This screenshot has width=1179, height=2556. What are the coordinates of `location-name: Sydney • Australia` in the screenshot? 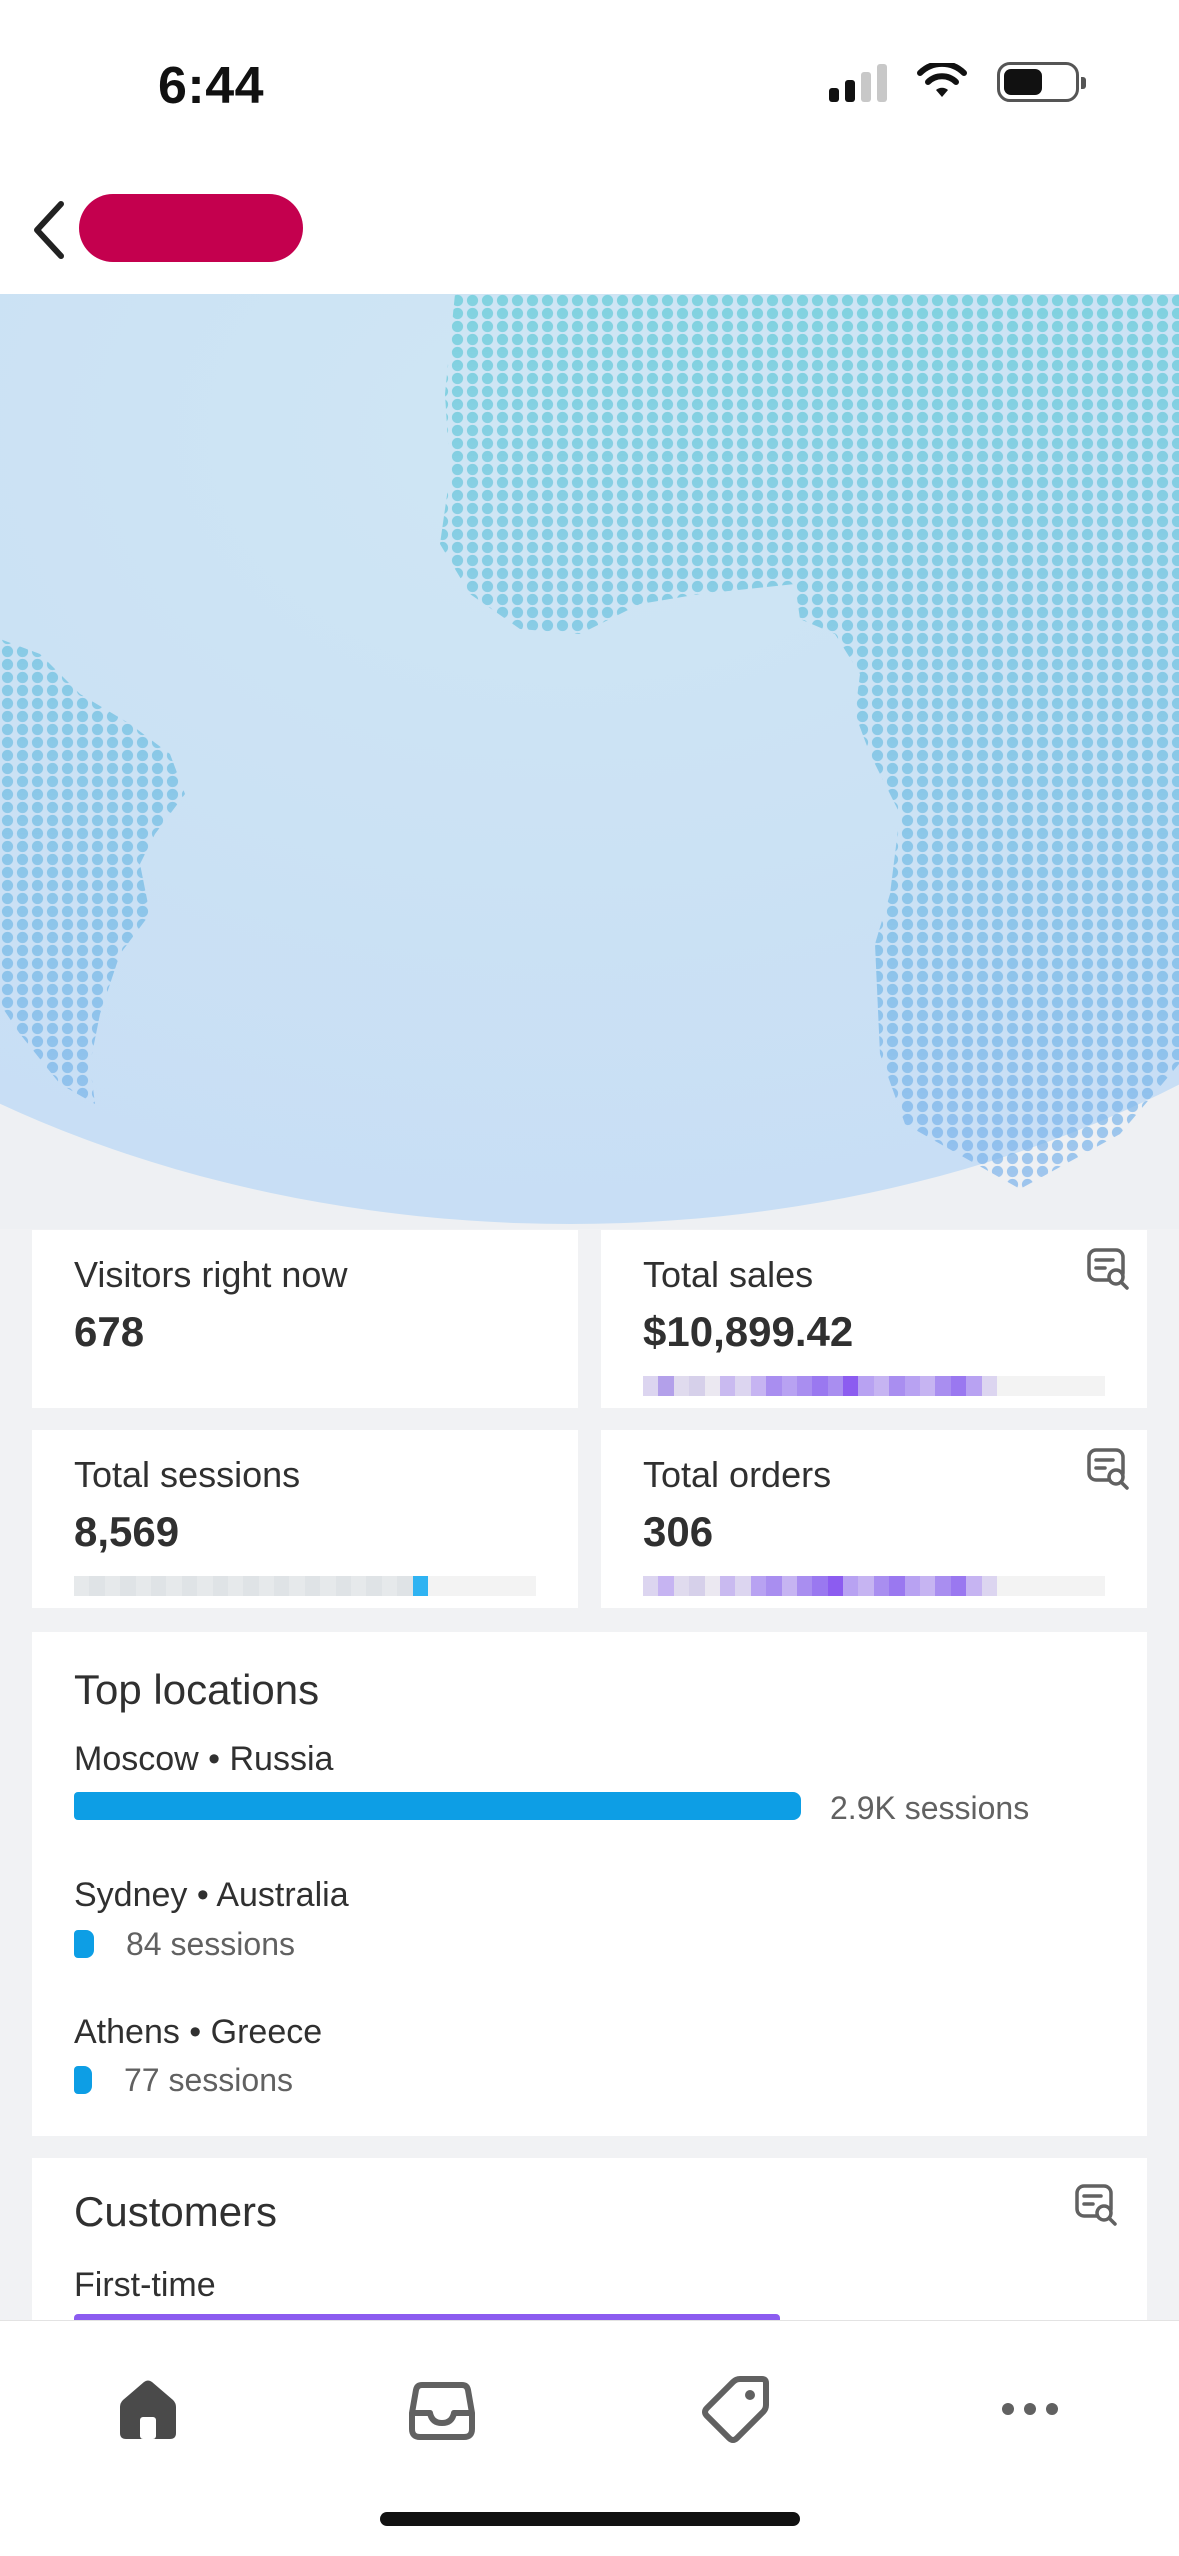 It's located at (211, 1895).